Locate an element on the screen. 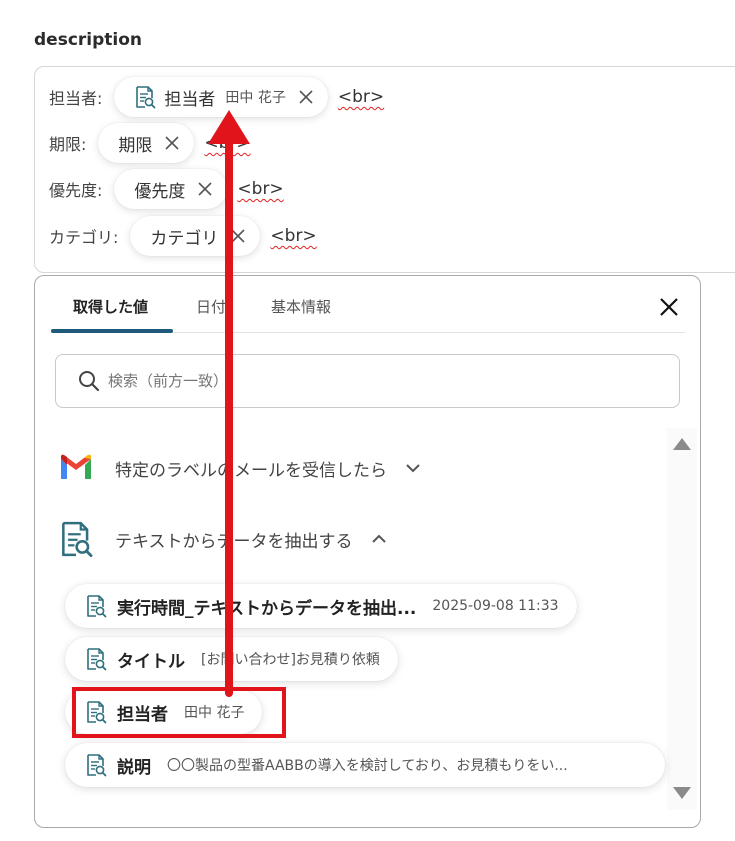 The height and width of the screenshot is (841, 735). chip-value: 田中 花子 is located at coordinates (255, 98).